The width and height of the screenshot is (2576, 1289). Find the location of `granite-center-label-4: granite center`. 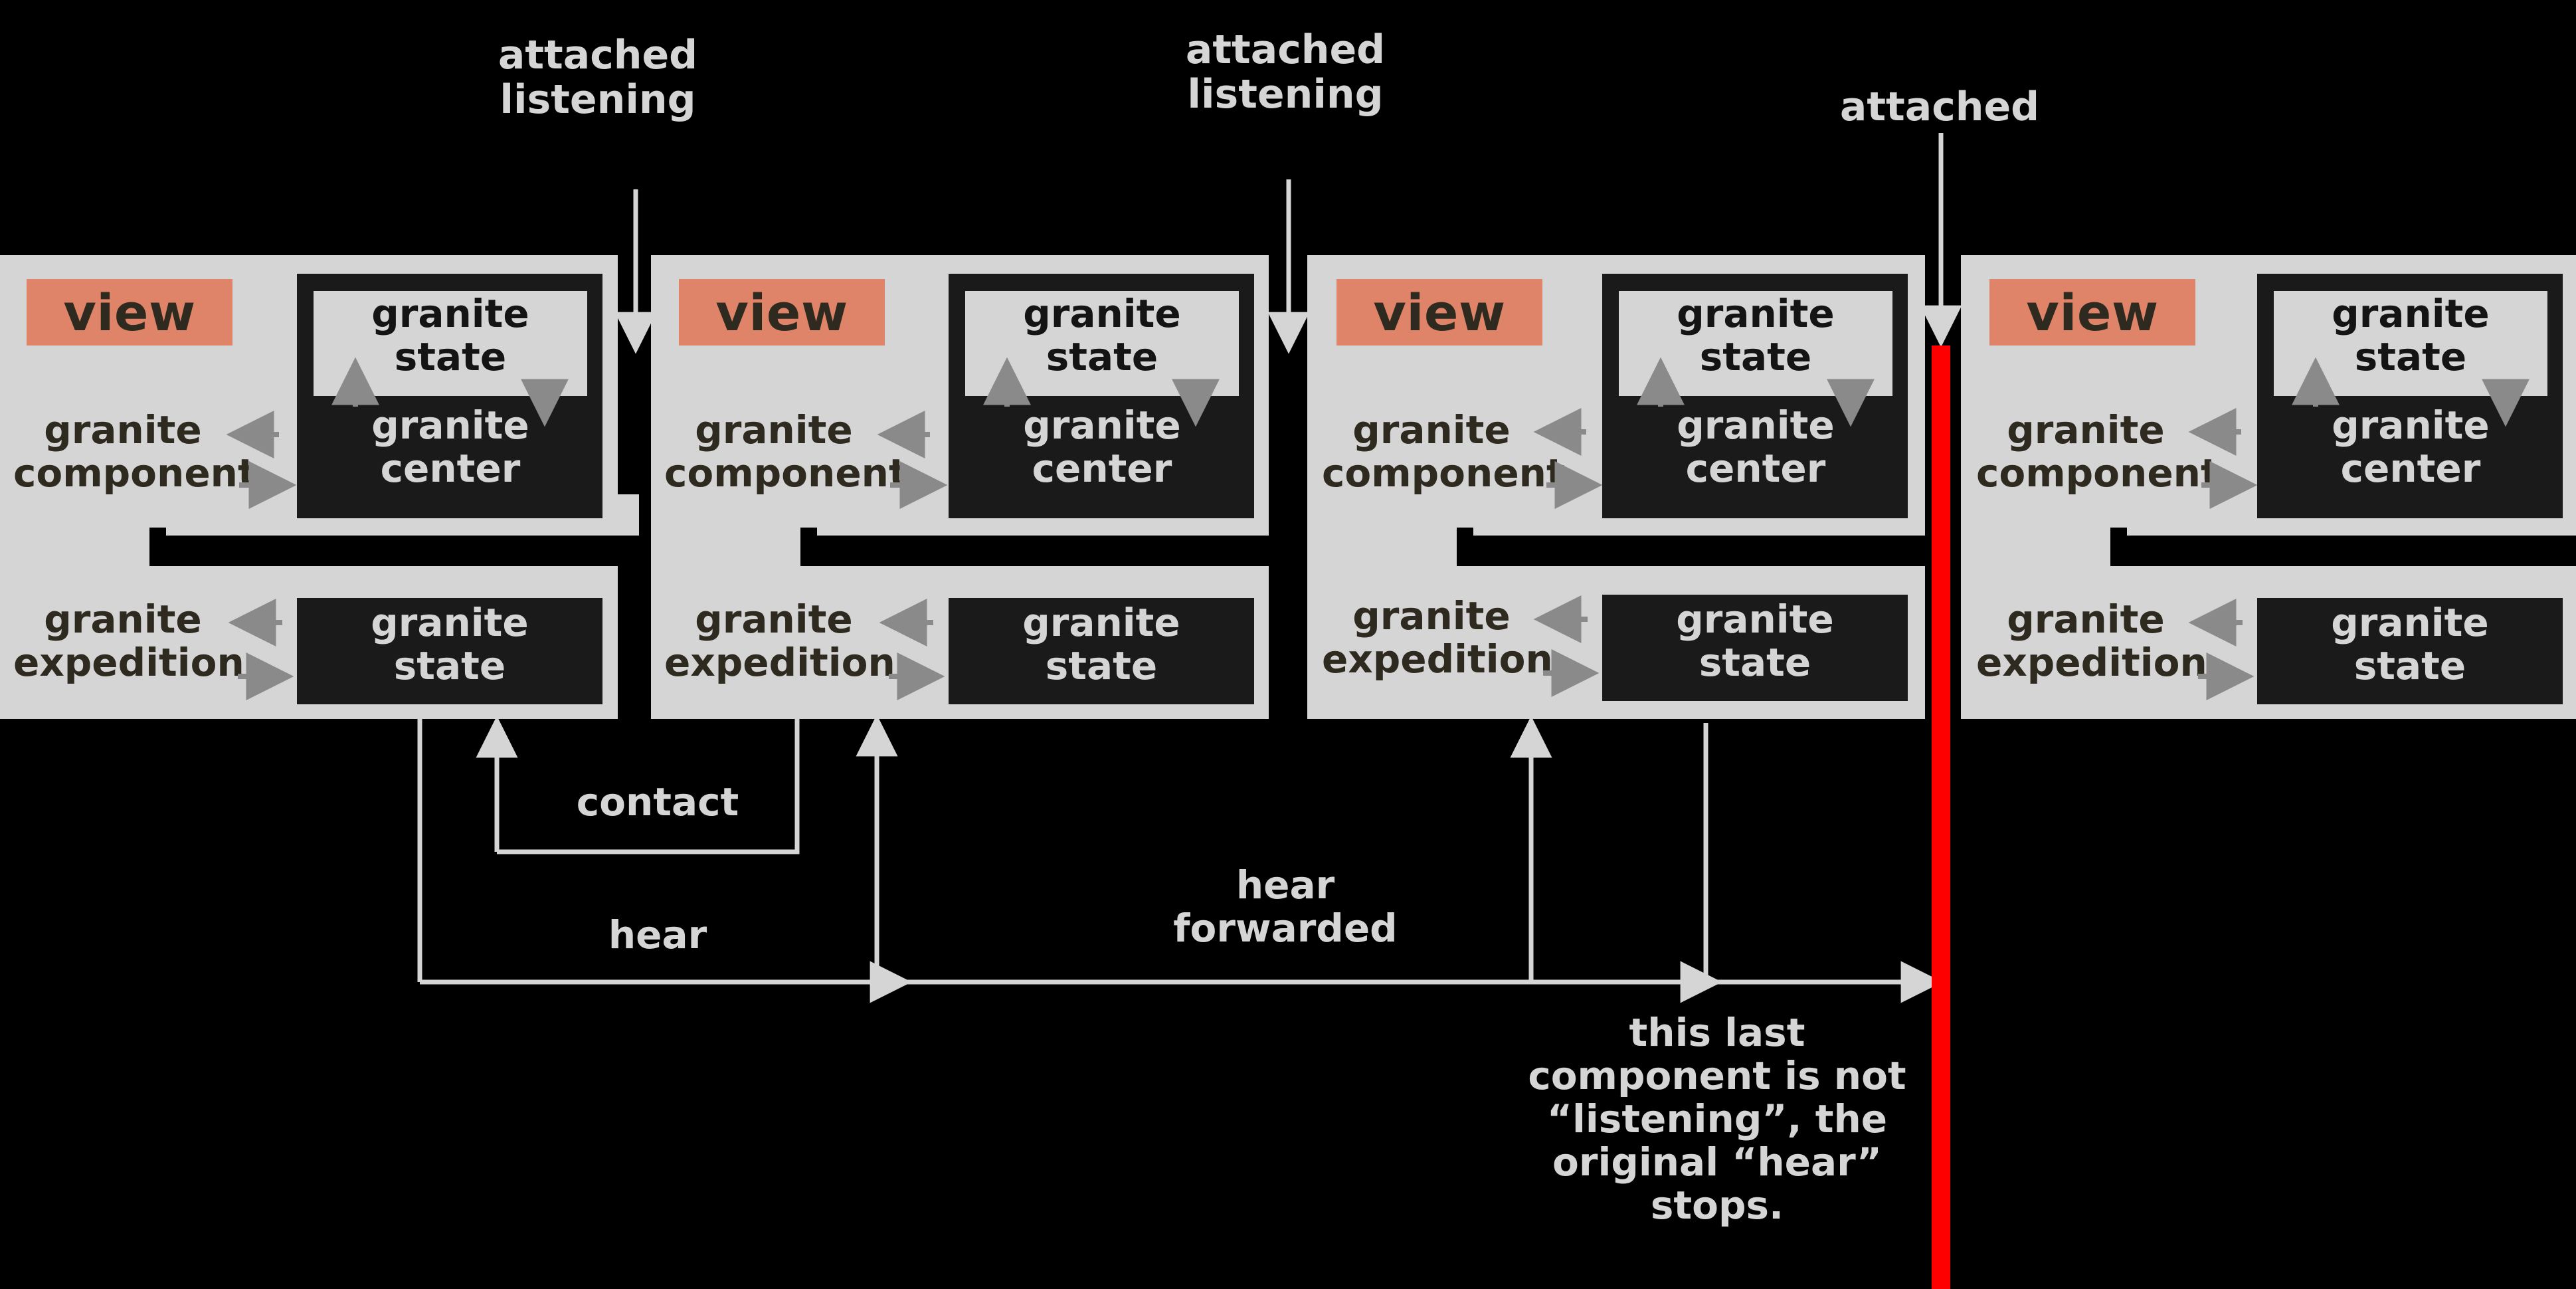

granite-center-label-4: granite center is located at coordinates (2410, 447).